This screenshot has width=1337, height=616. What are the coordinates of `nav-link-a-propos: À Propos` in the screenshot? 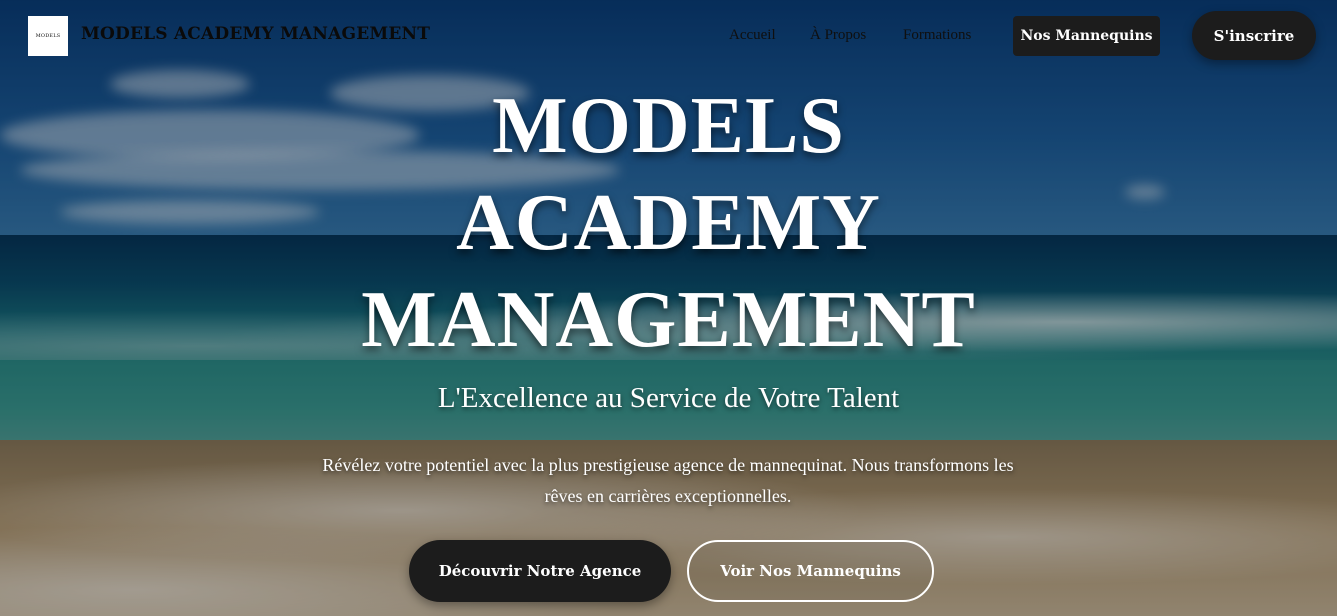 It's located at (838, 35).